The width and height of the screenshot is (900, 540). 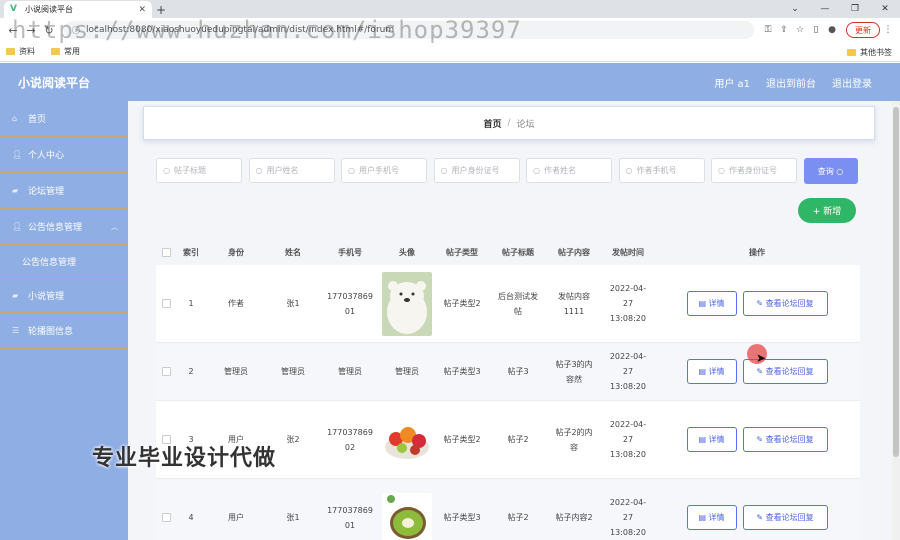 I want to click on forward-icon: →, so click(x=31, y=30).